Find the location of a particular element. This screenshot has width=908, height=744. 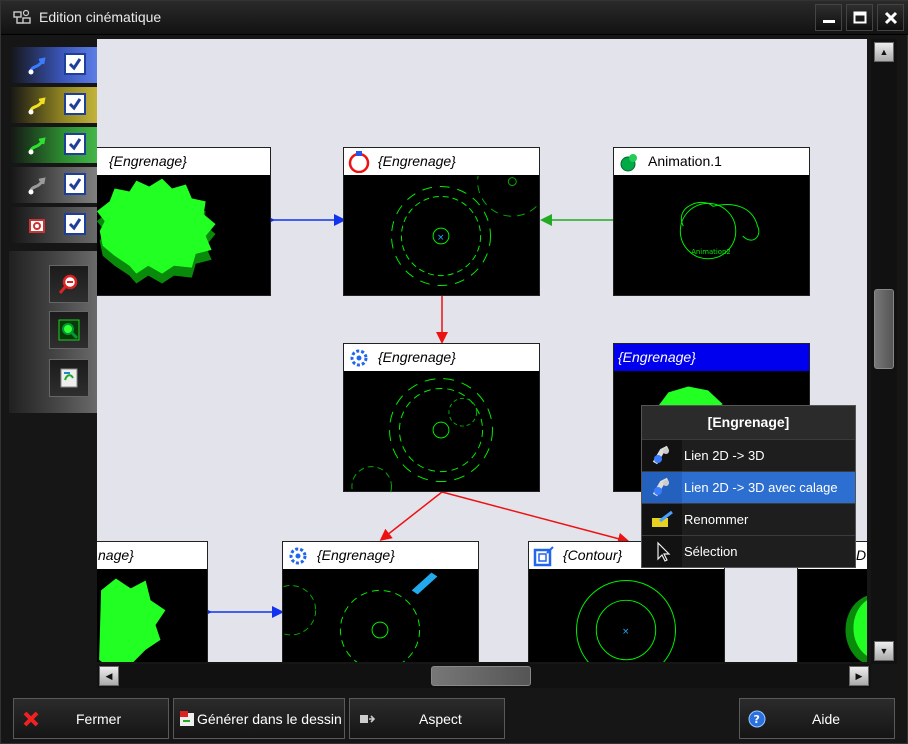

generate-icon is located at coordinates (187, 718).